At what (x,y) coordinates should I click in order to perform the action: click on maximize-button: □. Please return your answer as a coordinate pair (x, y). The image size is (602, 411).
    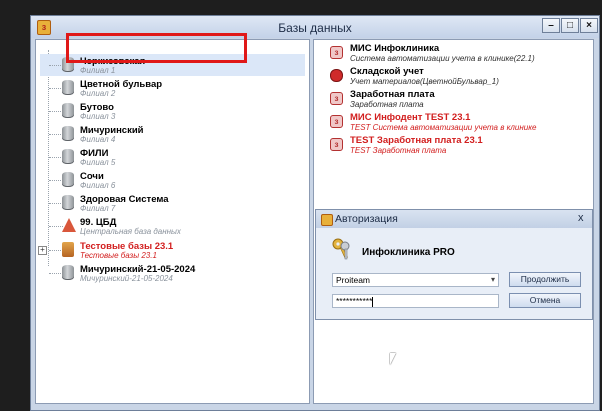
    Looking at the image, I should click on (570, 25).